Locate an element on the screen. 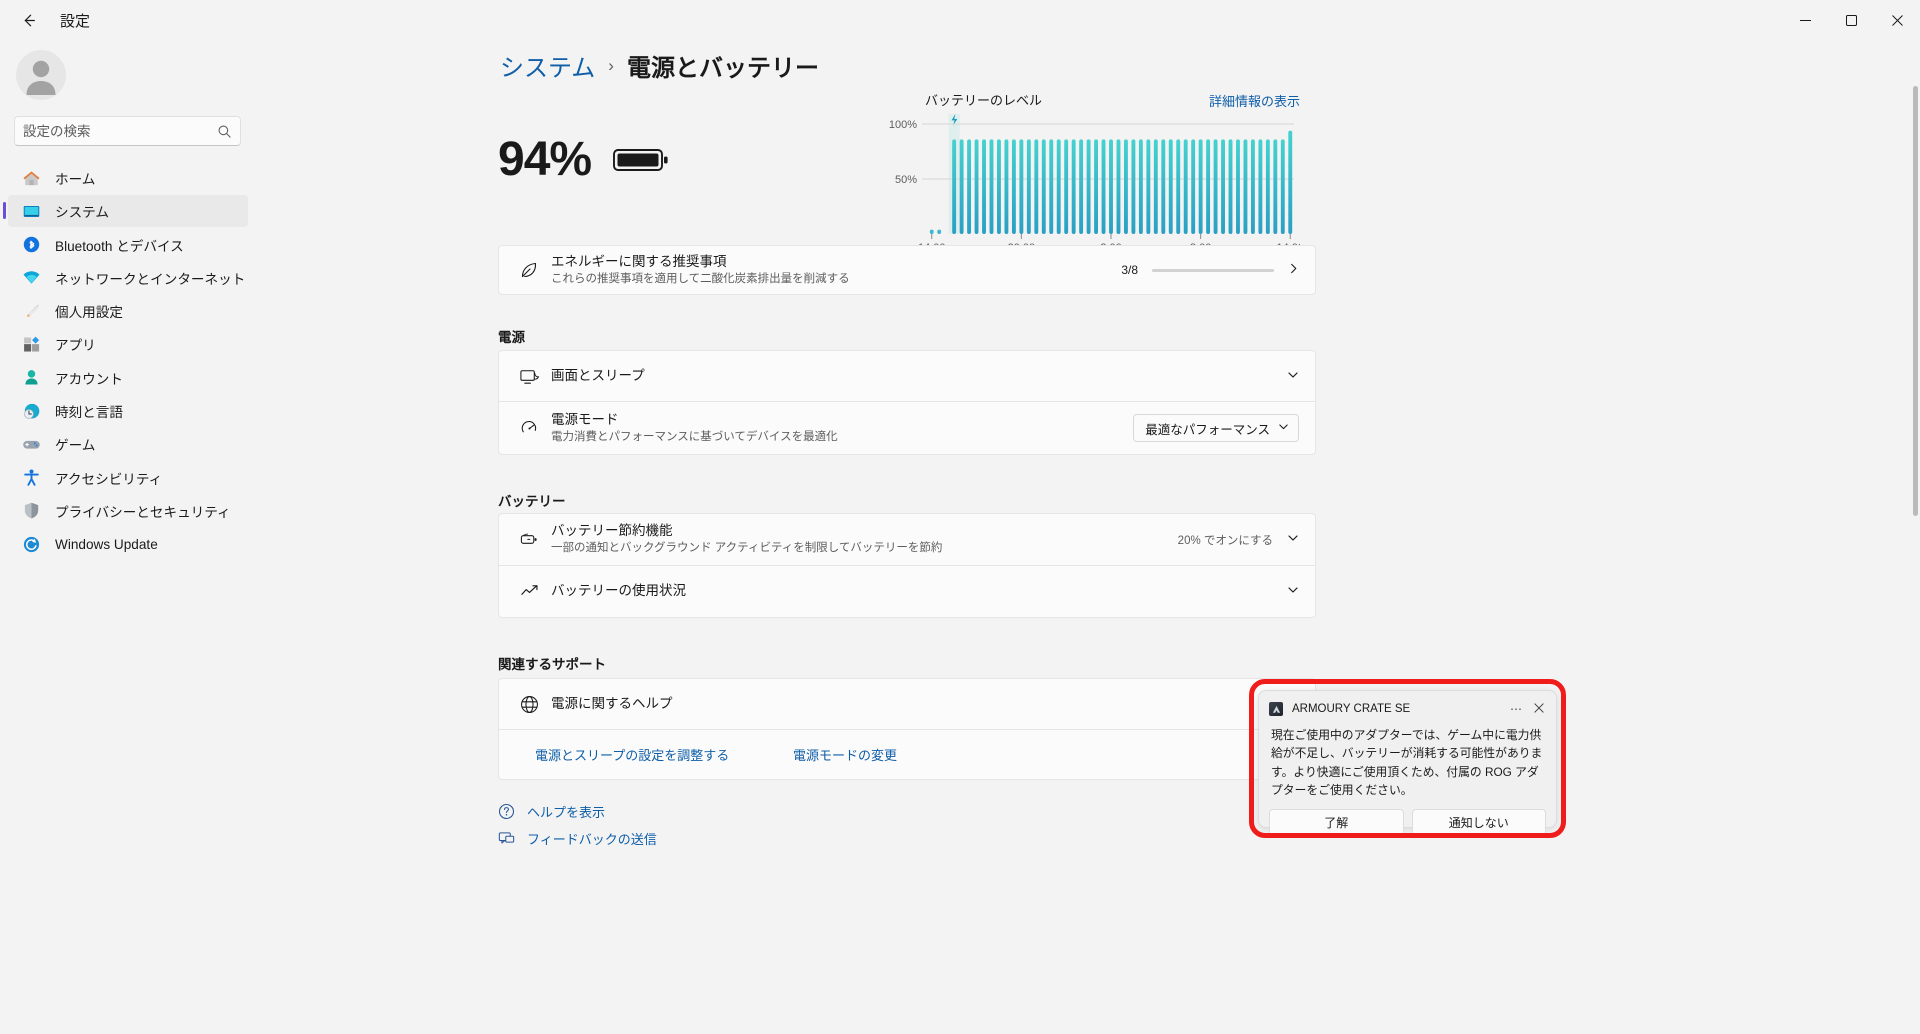  network-icon is located at coordinates (31, 277).